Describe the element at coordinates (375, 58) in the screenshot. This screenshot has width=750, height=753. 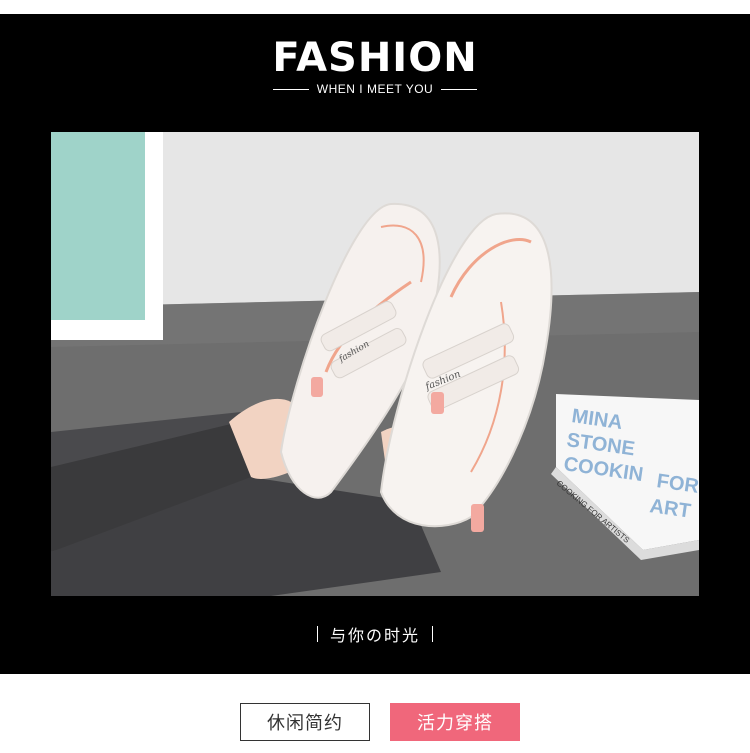
I see `page-title: FASHION` at that location.